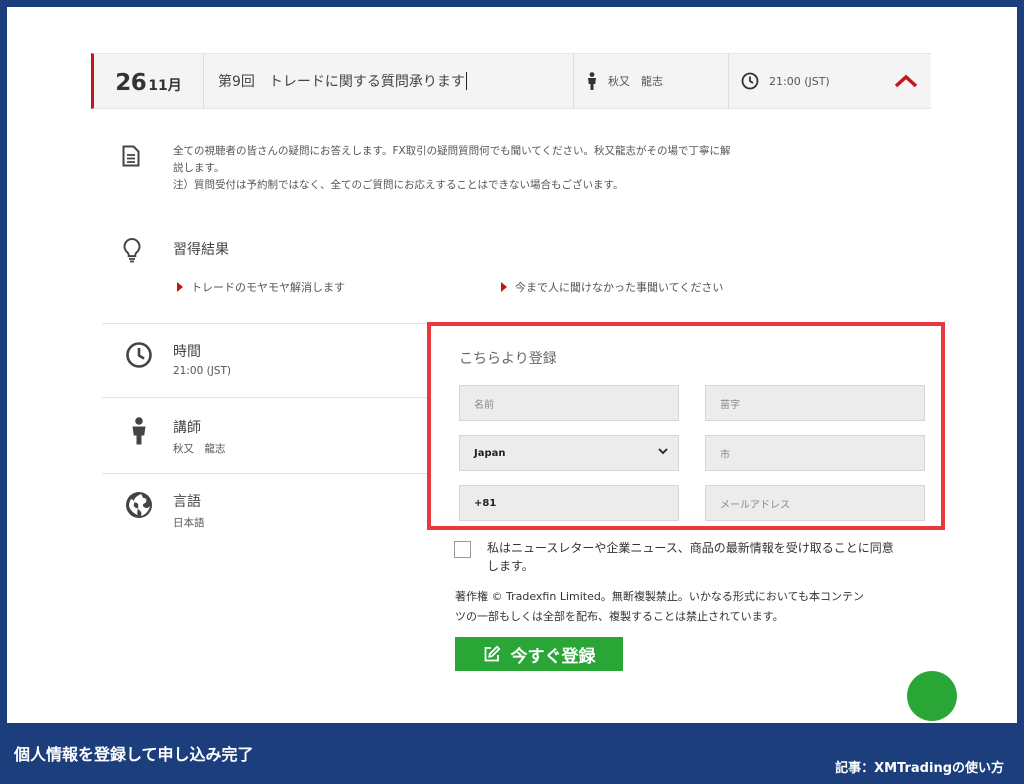 The image size is (1024, 784). What do you see at coordinates (462, 549) in the screenshot?
I see `newsletter-checkbox` at bounding box center [462, 549].